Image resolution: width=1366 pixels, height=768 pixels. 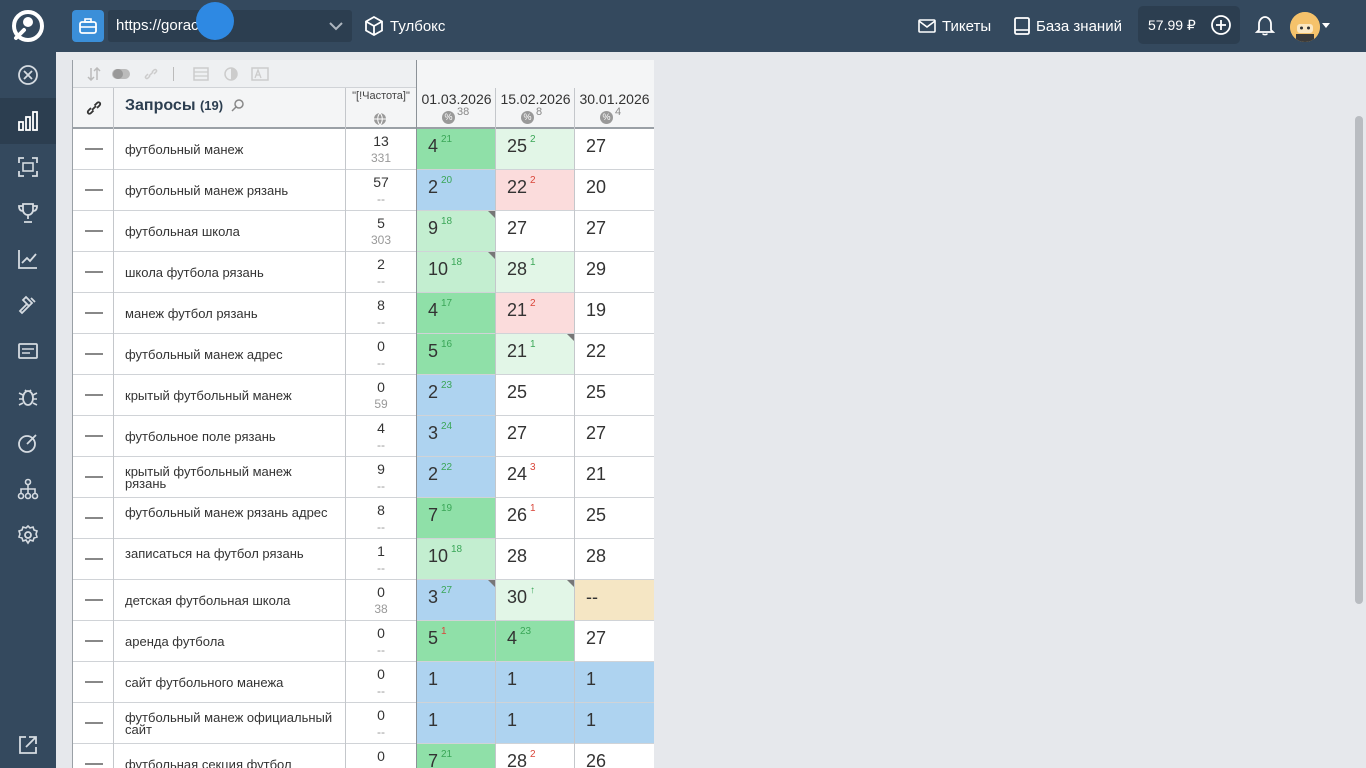 What do you see at coordinates (230, 553) in the screenshot?
I see `query-text: записаться на футбол рязань` at bounding box center [230, 553].